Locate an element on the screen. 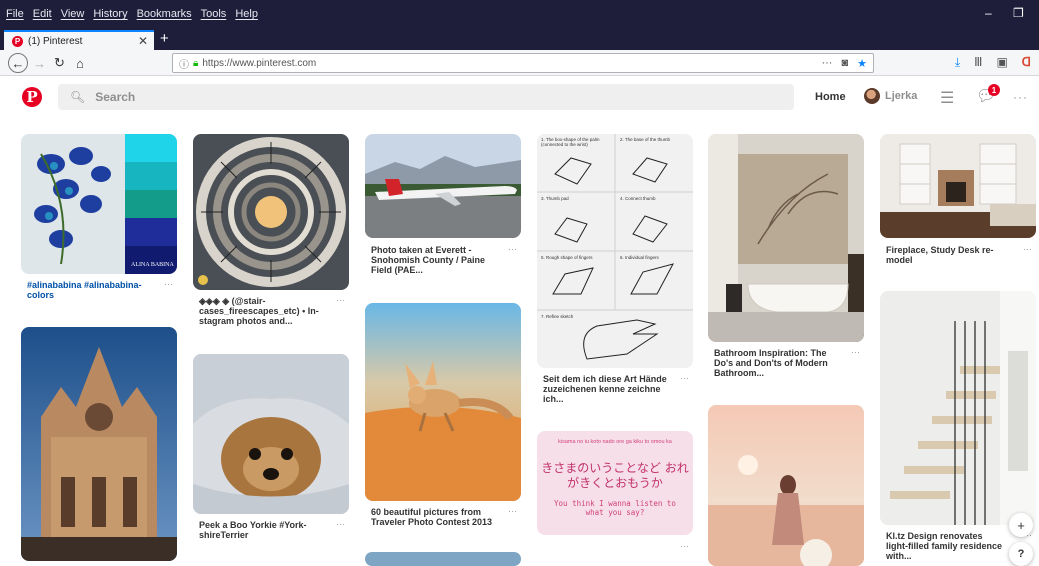 This screenshot has height=566, width=1039. toolbar-icons: ⤓ Ⅲ ▣ ᗡ is located at coordinates (993, 62).